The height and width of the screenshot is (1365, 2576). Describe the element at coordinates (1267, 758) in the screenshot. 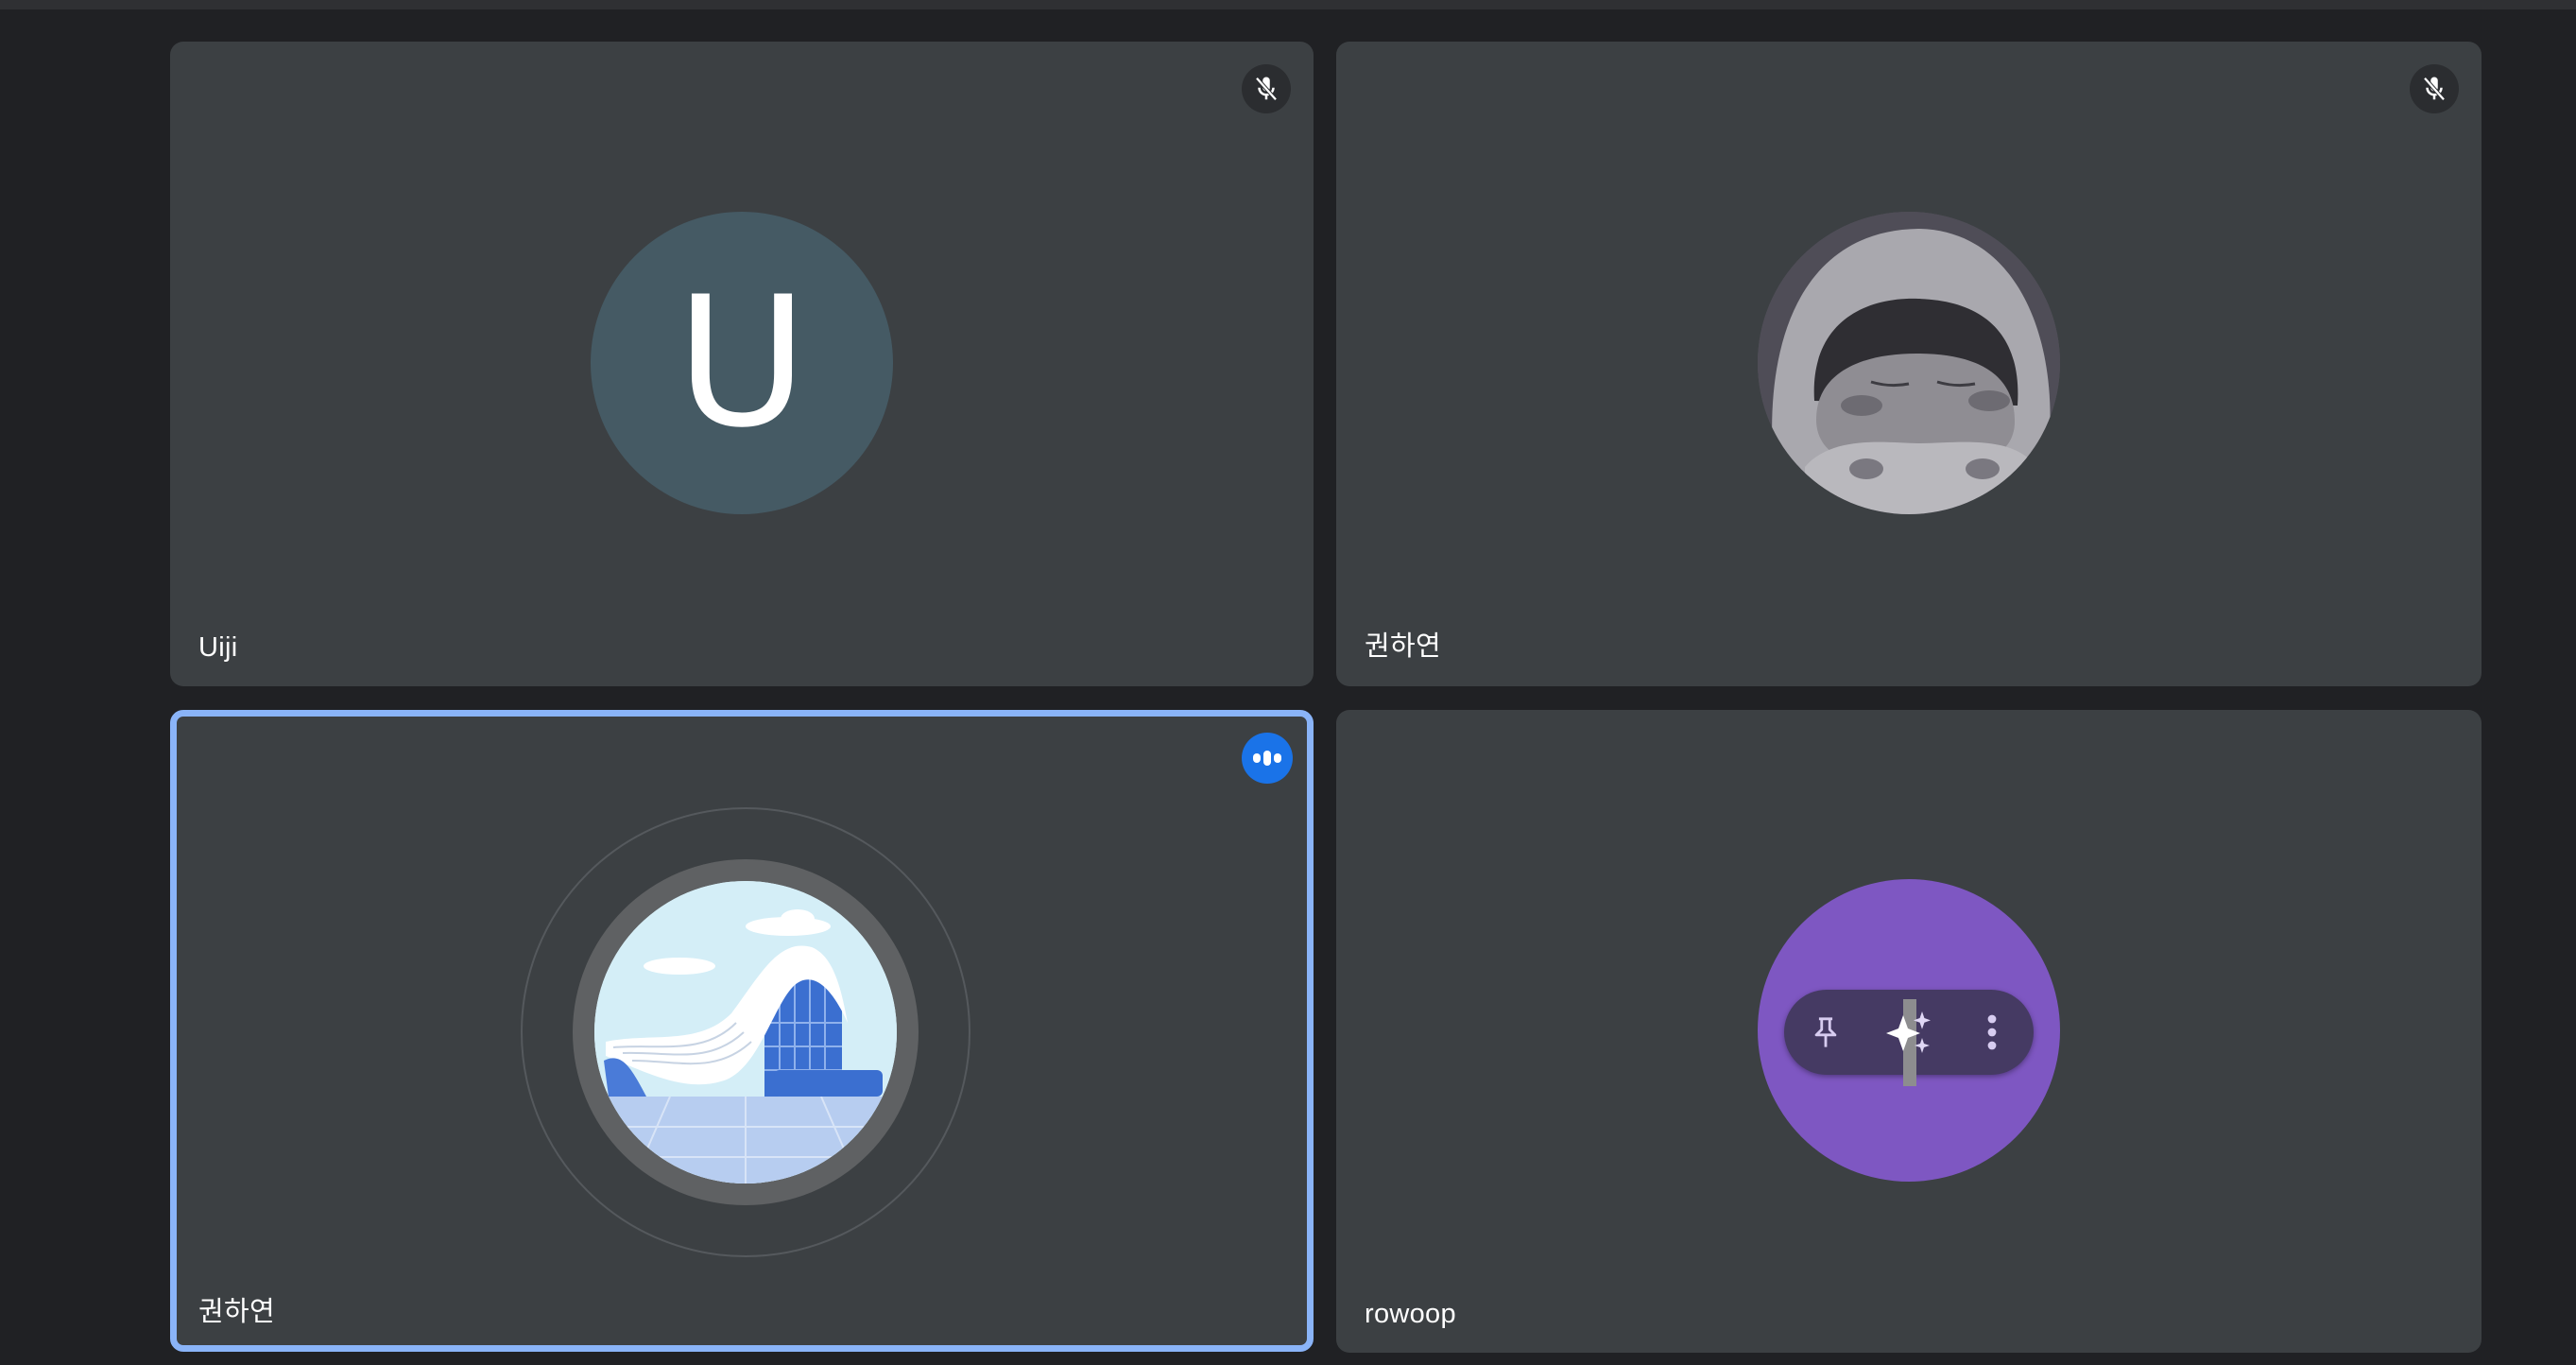

I see `speaking-indicator-icon` at that location.